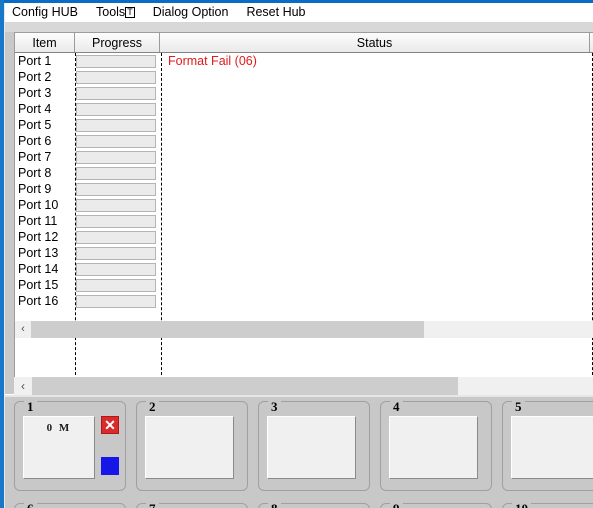 The image size is (593, 508). Describe the element at coordinates (304, 253) in the screenshot. I see `table-row: Port 13` at that location.